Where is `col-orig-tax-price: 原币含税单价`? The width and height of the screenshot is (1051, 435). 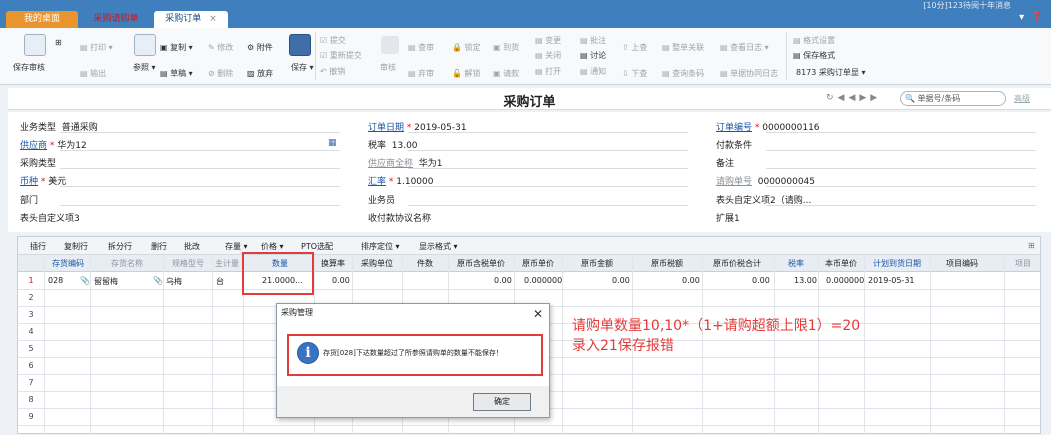 col-orig-tax-price: 原币含税单价 is located at coordinates (481, 263).